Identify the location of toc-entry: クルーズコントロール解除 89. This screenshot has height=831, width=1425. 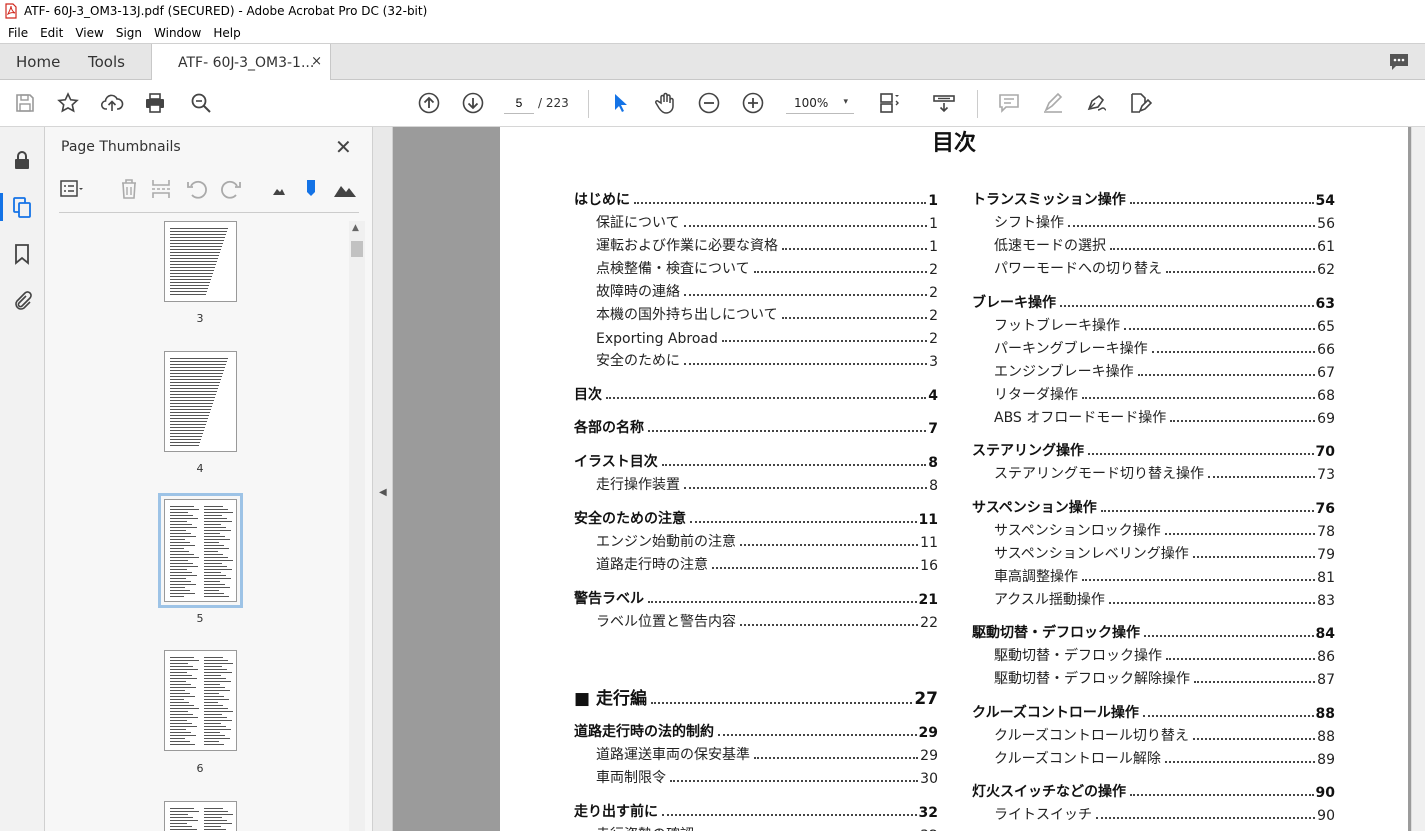
(1164, 758).